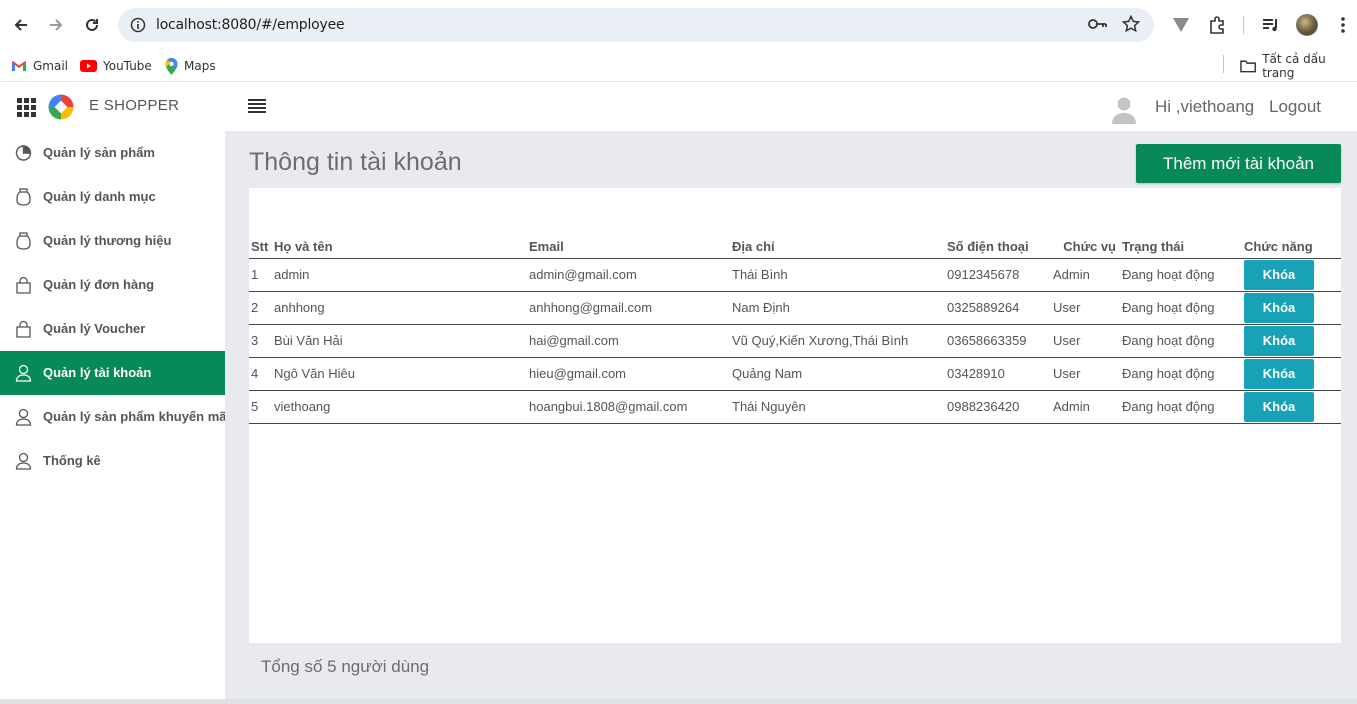 The height and width of the screenshot is (704, 1357). Describe the element at coordinates (401, 308) in the screenshot. I see `cell-name: anhhong` at that location.